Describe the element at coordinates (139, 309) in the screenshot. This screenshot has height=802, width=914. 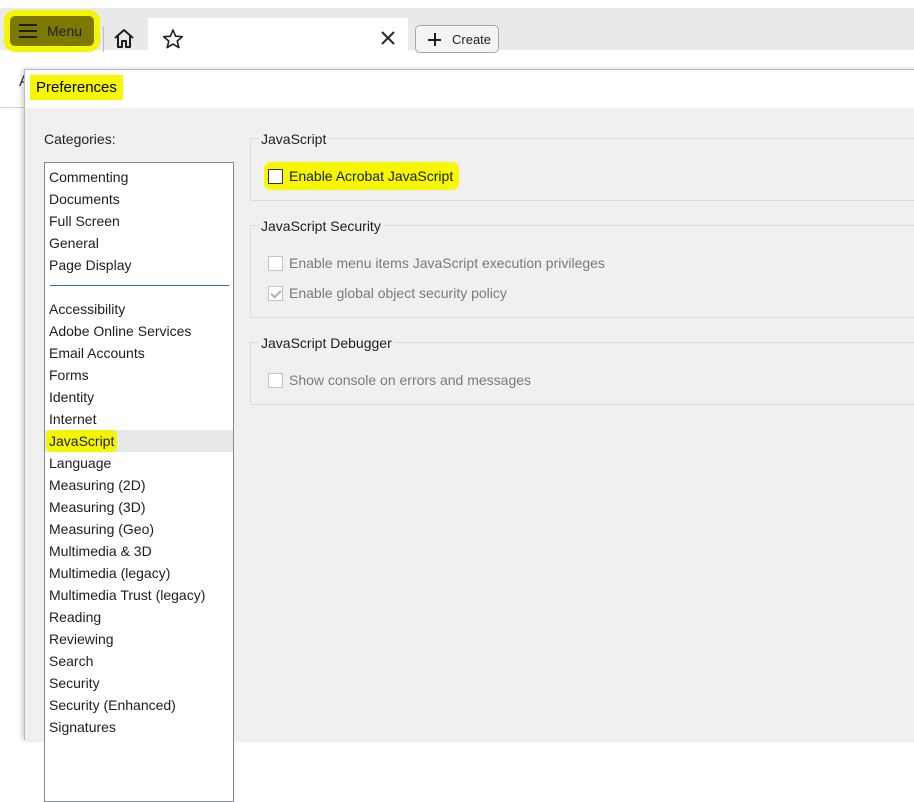
I see `category-item: Accessibility` at that location.